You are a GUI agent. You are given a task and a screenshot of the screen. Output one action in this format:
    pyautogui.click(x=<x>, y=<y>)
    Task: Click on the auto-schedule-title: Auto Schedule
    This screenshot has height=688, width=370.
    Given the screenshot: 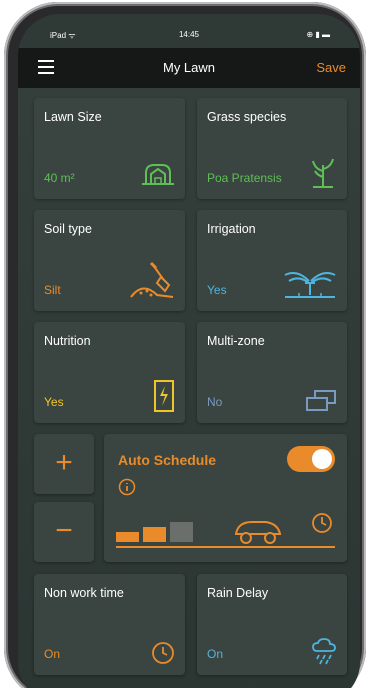 What is the action you would take?
    pyautogui.click(x=167, y=460)
    